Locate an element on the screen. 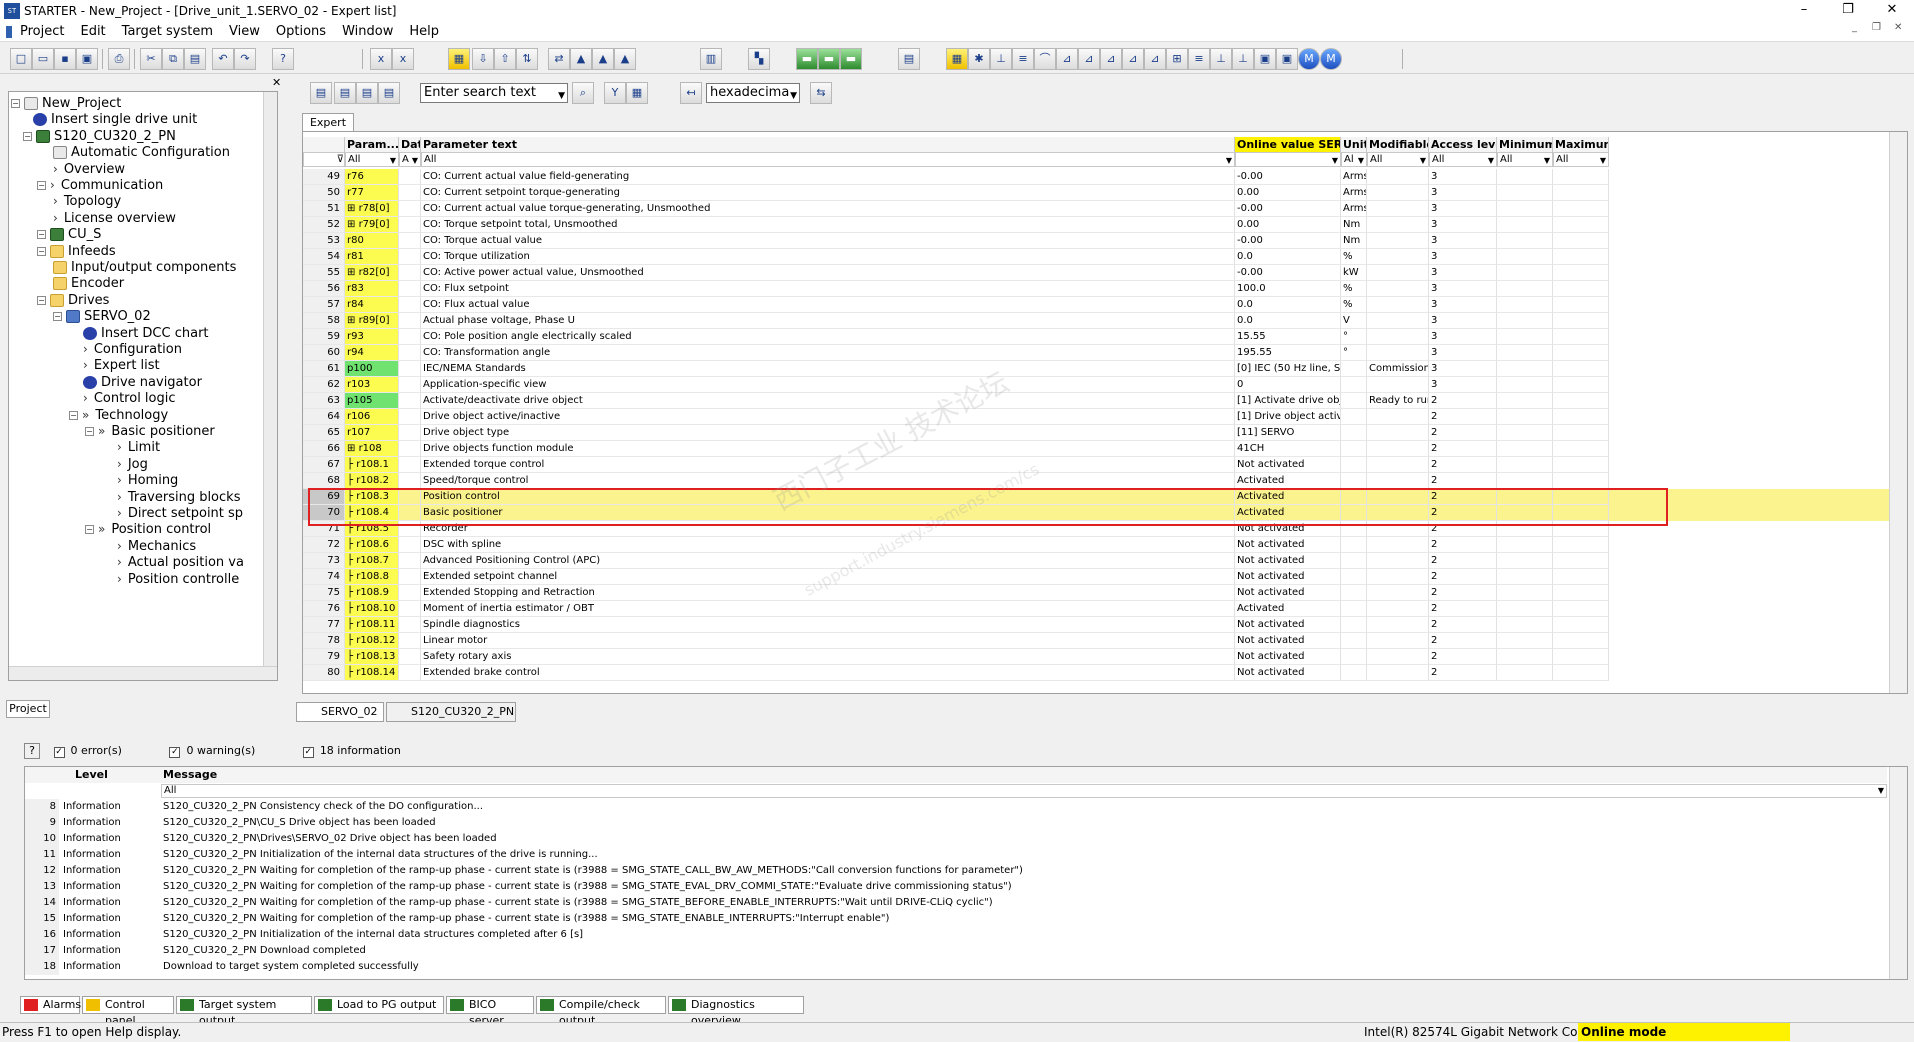  restore-factory-icon: ▲ is located at coordinates (581, 59).